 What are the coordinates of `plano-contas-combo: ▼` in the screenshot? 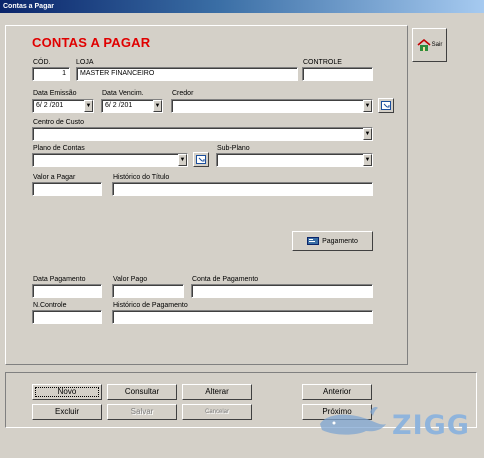 It's located at (110, 160).